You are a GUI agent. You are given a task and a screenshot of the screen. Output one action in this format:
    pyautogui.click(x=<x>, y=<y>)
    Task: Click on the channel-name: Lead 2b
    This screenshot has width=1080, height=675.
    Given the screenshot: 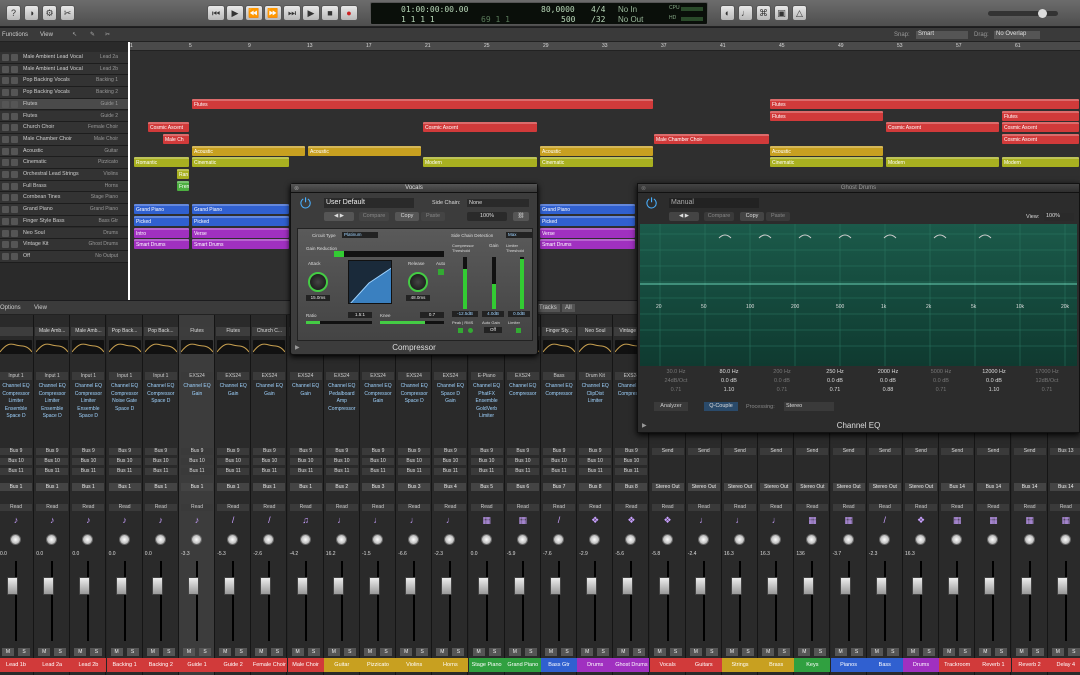 What is the action you would take?
    pyautogui.click(x=88, y=665)
    